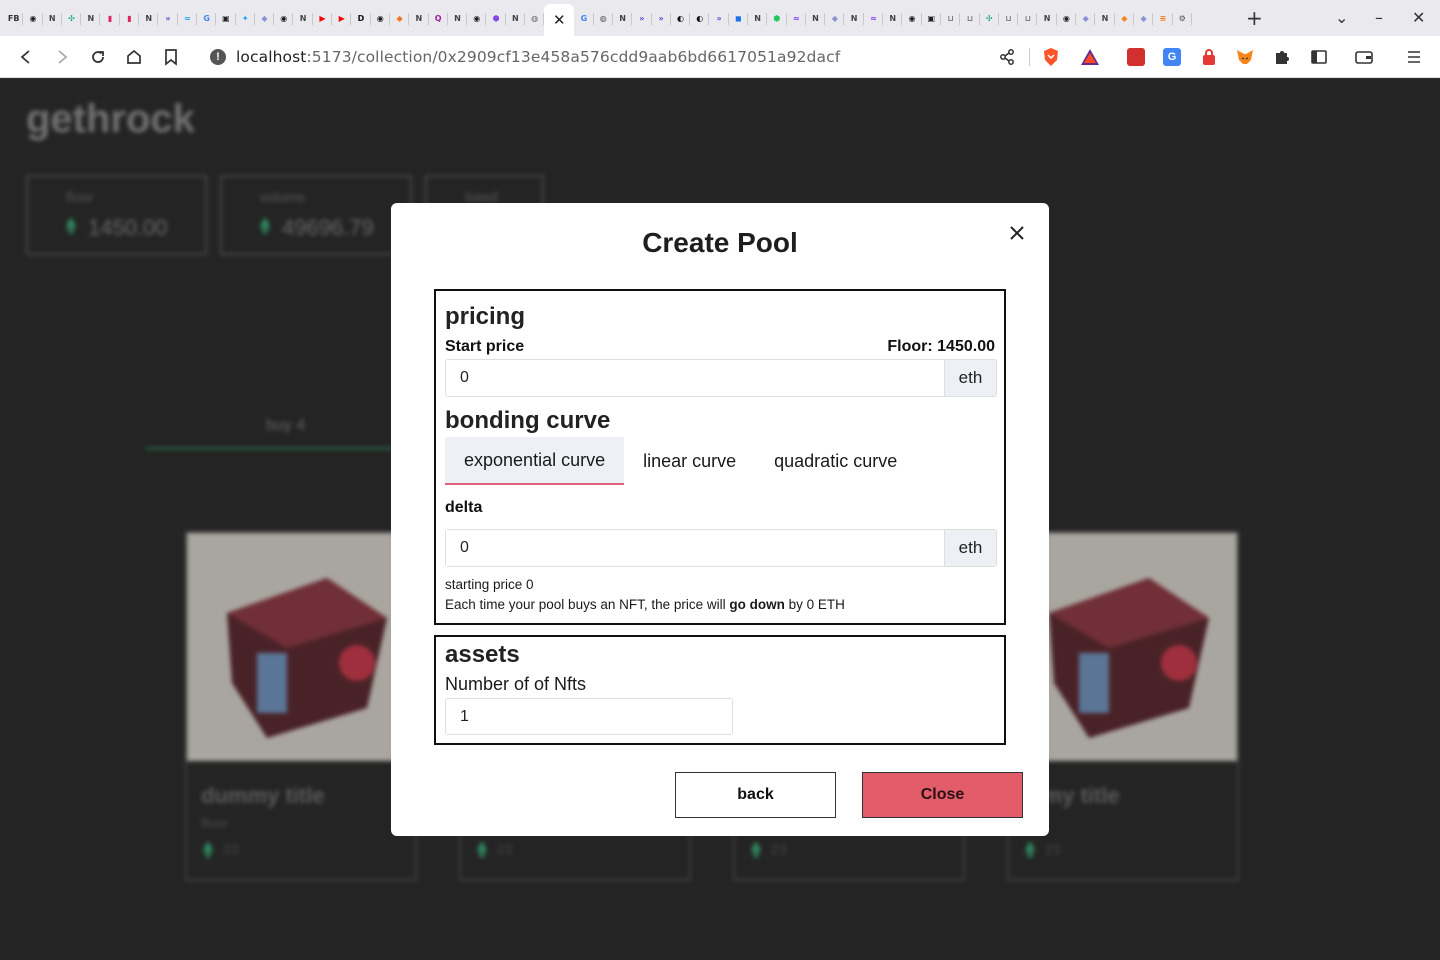 The image size is (1440, 960). I want to click on forward-nav-button, so click(62, 57).